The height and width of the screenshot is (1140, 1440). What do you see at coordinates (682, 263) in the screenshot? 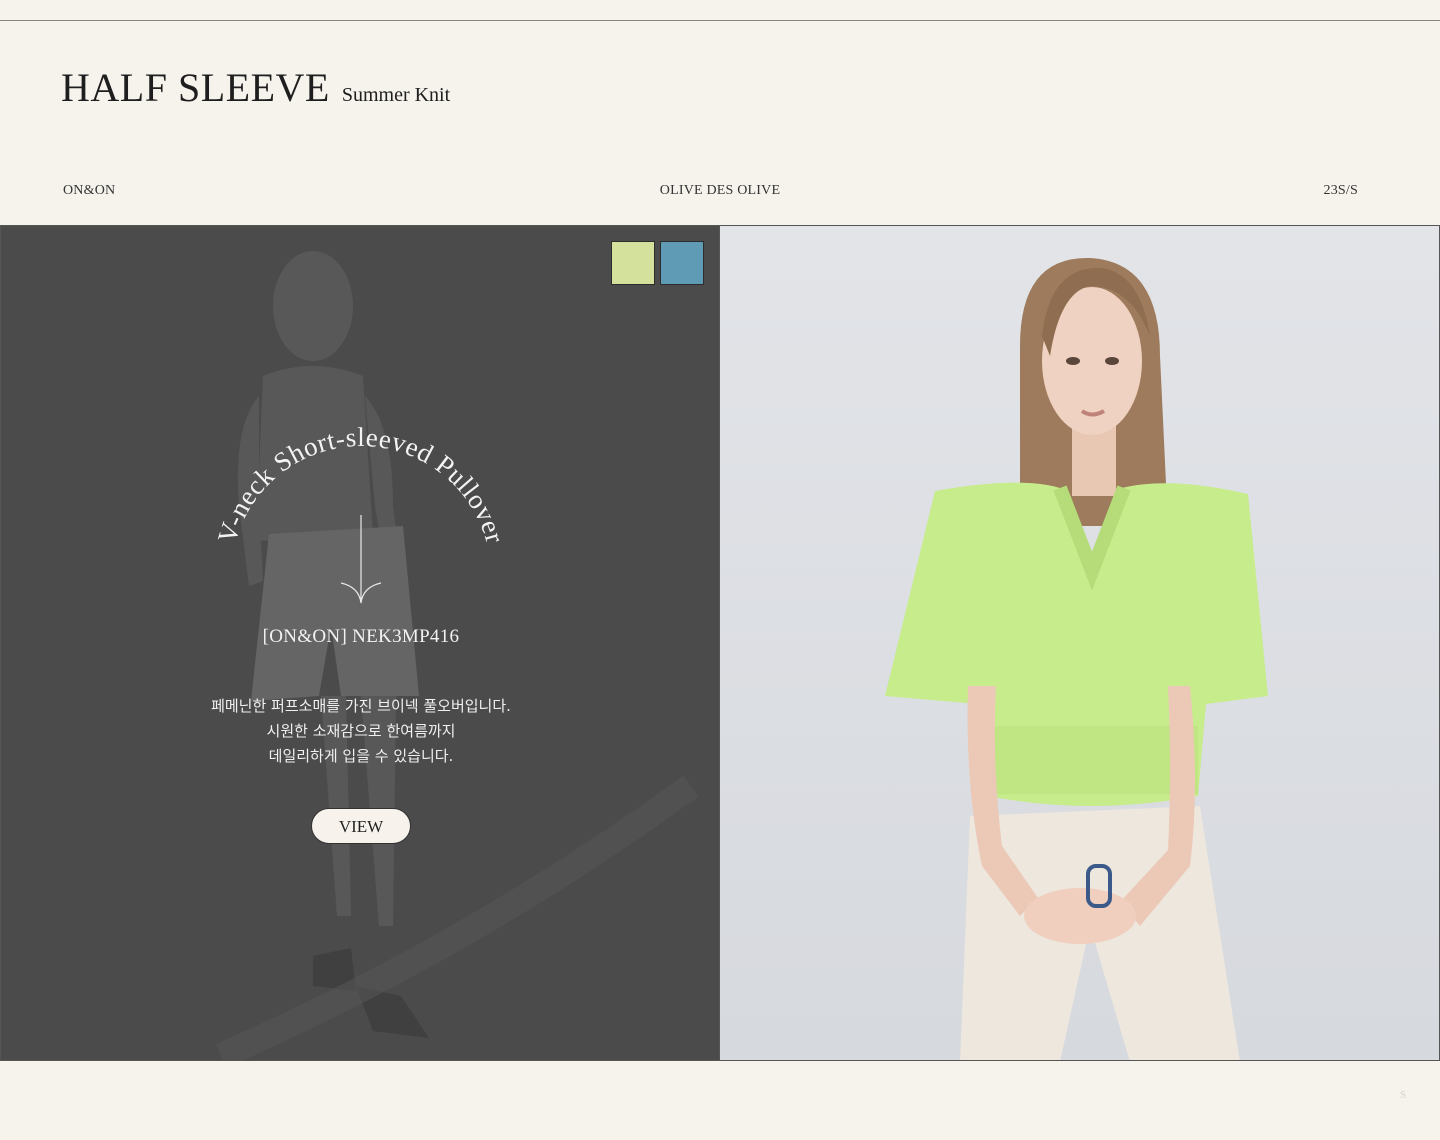
I see `swatch-blue` at bounding box center [682, 263].